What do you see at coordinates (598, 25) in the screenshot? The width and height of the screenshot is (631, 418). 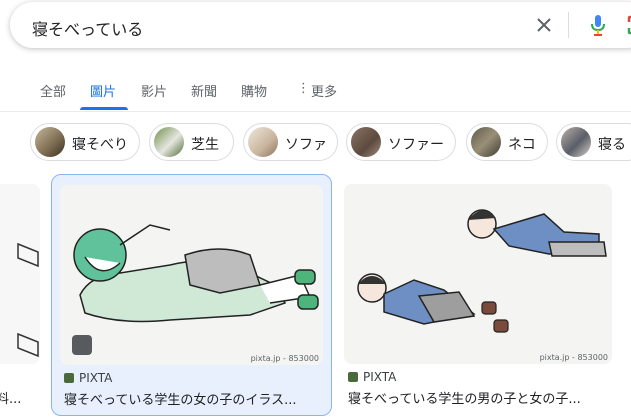 I see `mic-icon` at bounding box center [598, 25].